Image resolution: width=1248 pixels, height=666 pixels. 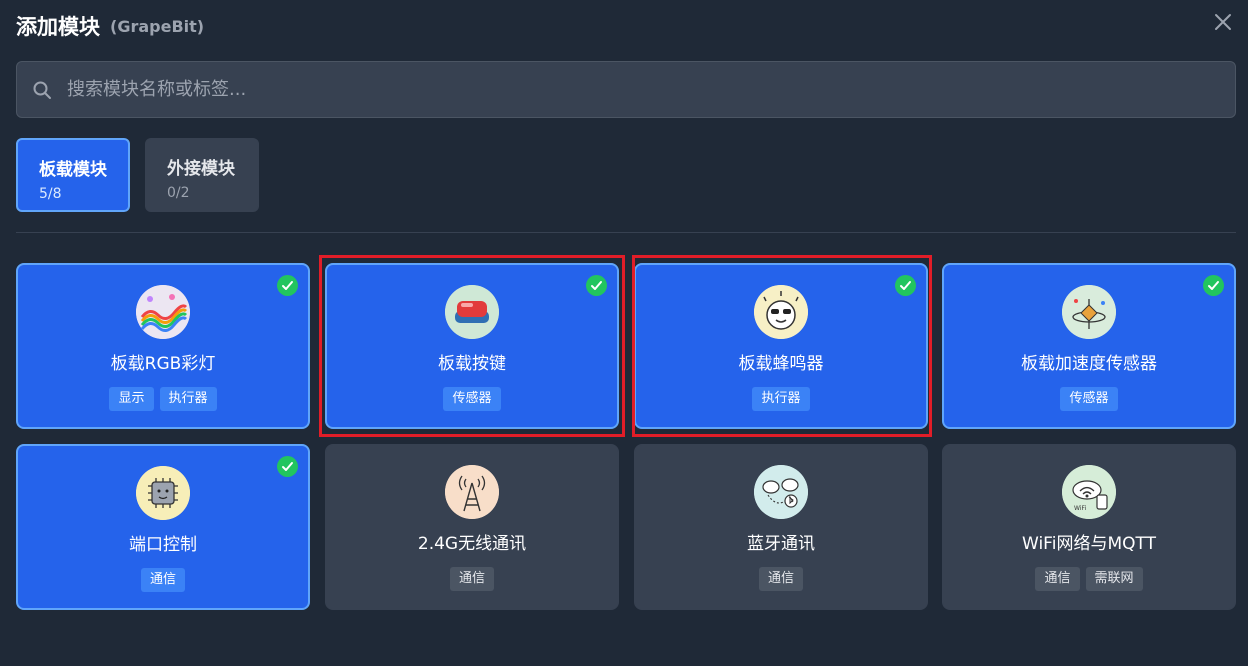 What do you see at coordinates (42, 90) in the screenshot?
I see `search-icon` at bounding box center [42, 90].